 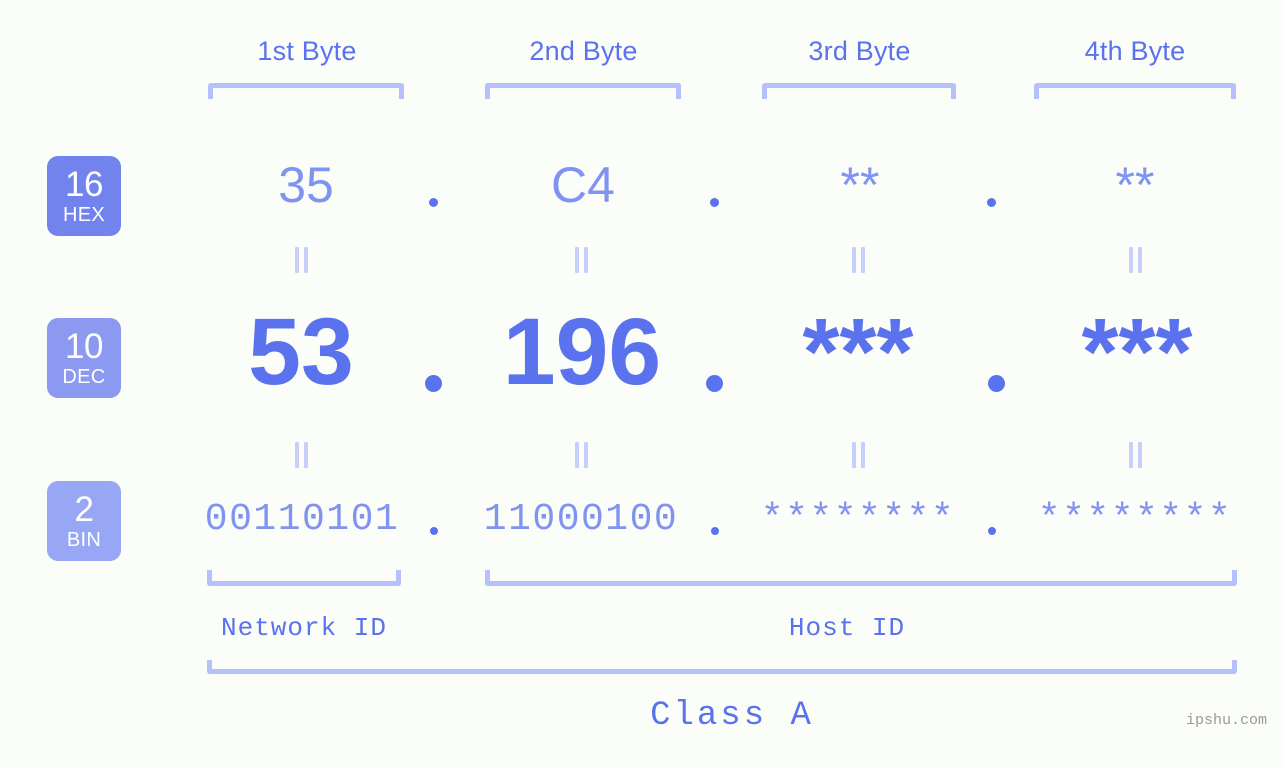 What do you see at coordinates (581, 519) in the screenshot?
I see `bin-byte-2: 11000100` at bounding box center [581, 519].